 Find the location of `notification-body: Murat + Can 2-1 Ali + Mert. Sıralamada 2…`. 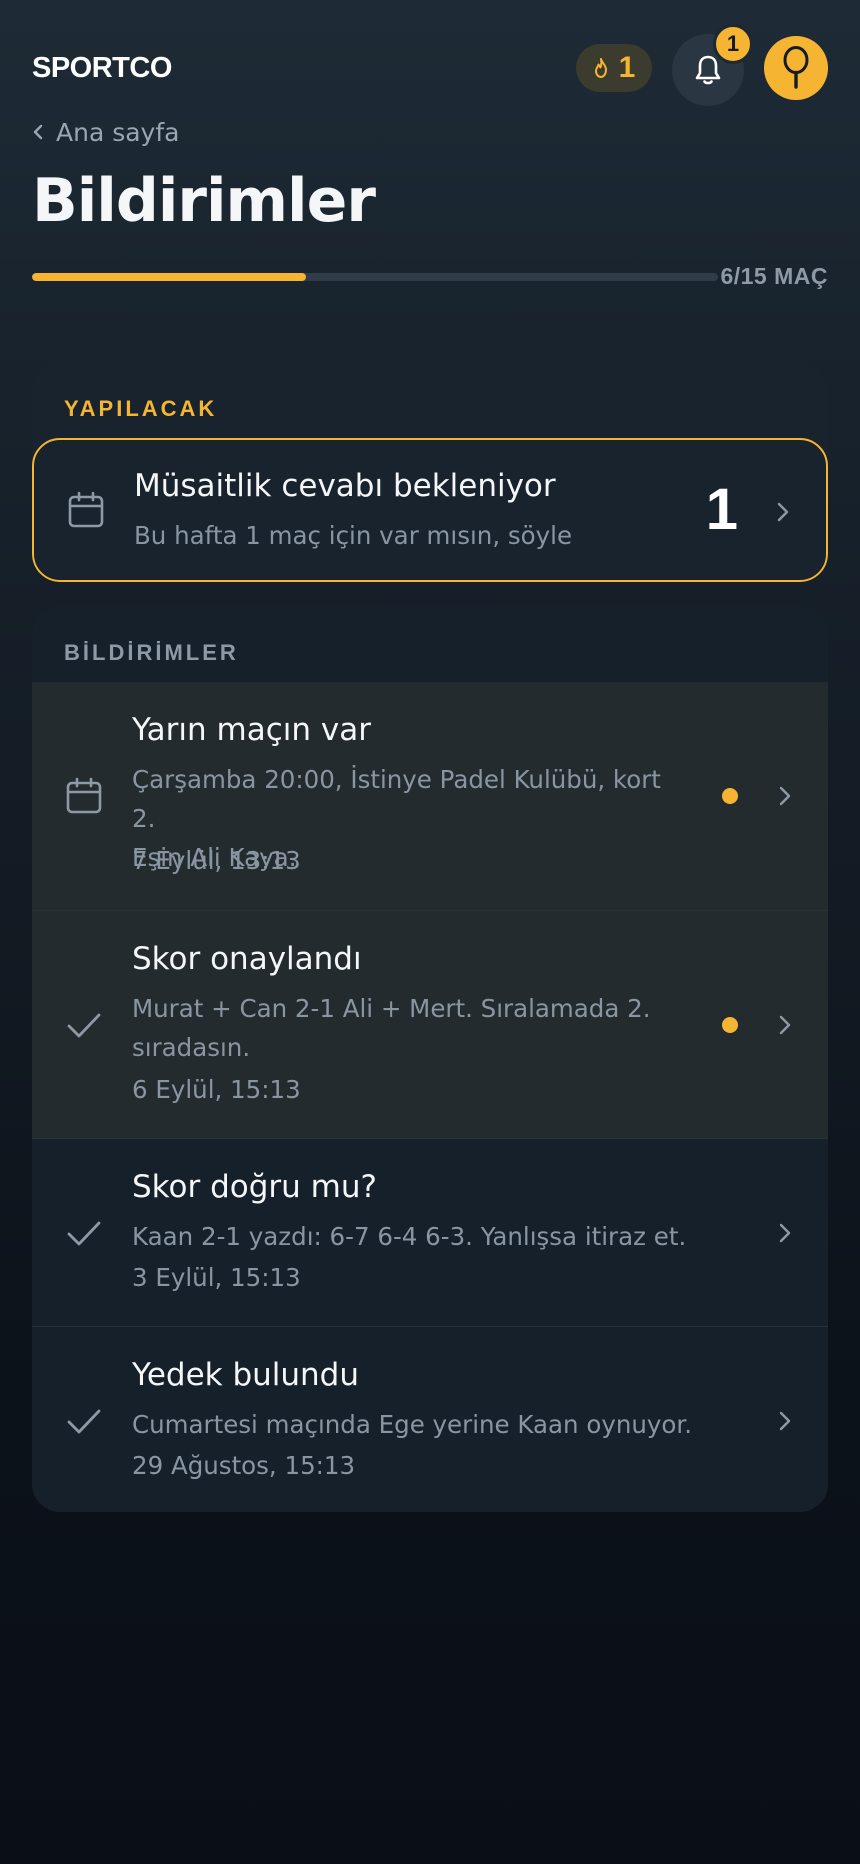

notification-body: Murat + Can 2-1 Ali + Mert. Sıralamada 2… is located at coordinates (412, 1028).